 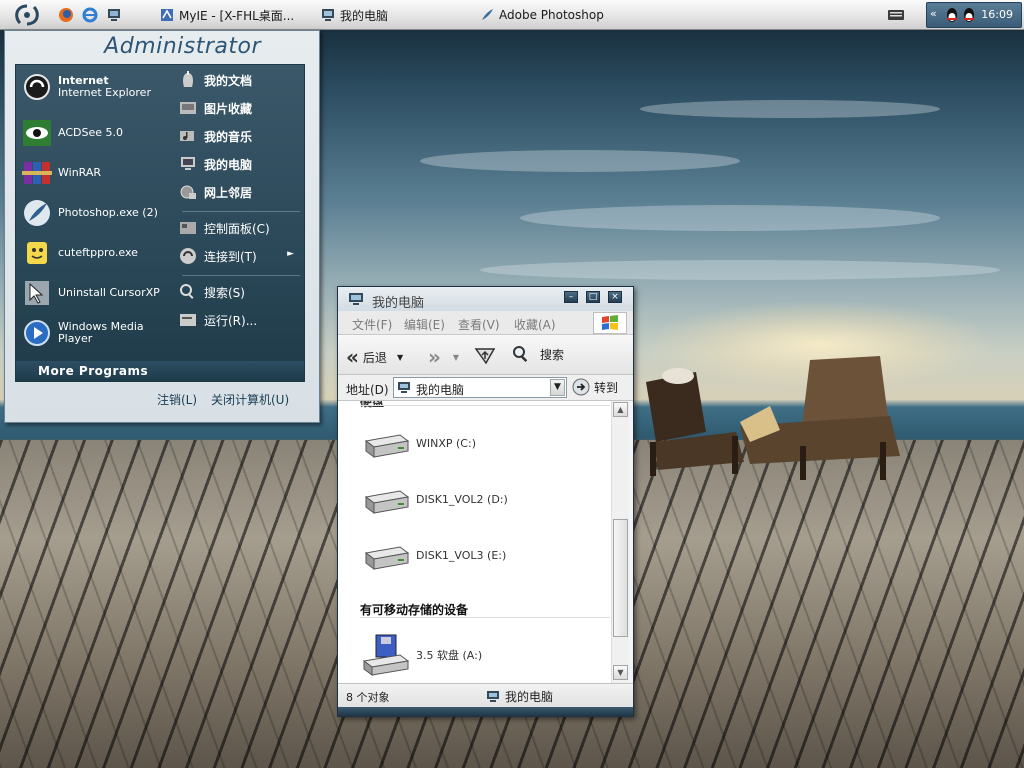 I want to click on place-my-documents: 我的文档, so click(x=240, y=80).